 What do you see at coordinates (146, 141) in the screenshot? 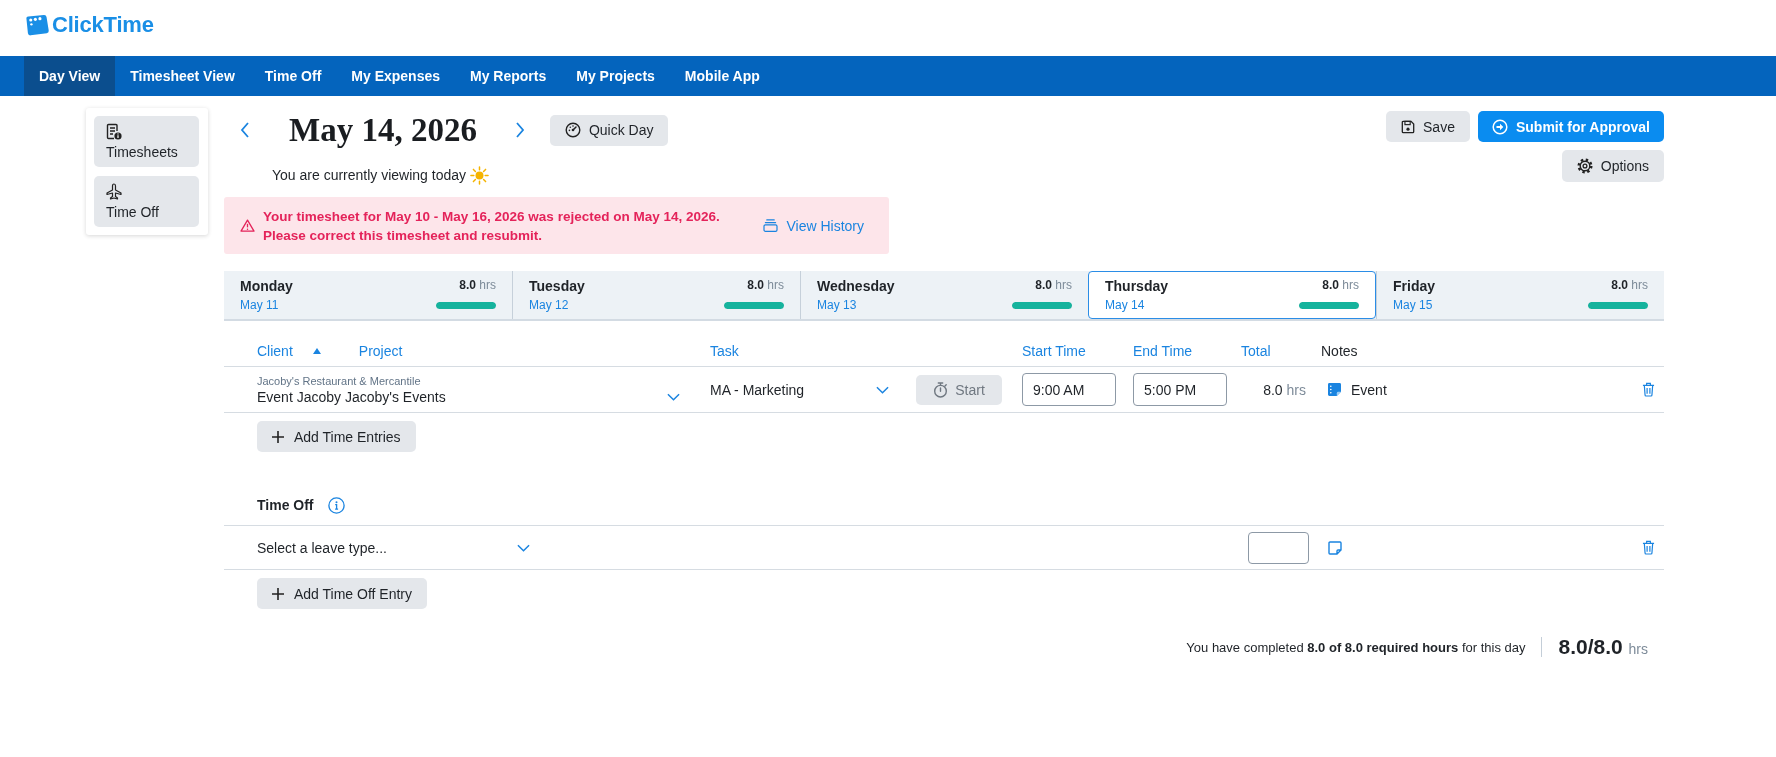
I see `sidebar-button: Timesheets` at bounding box center [146, 141].